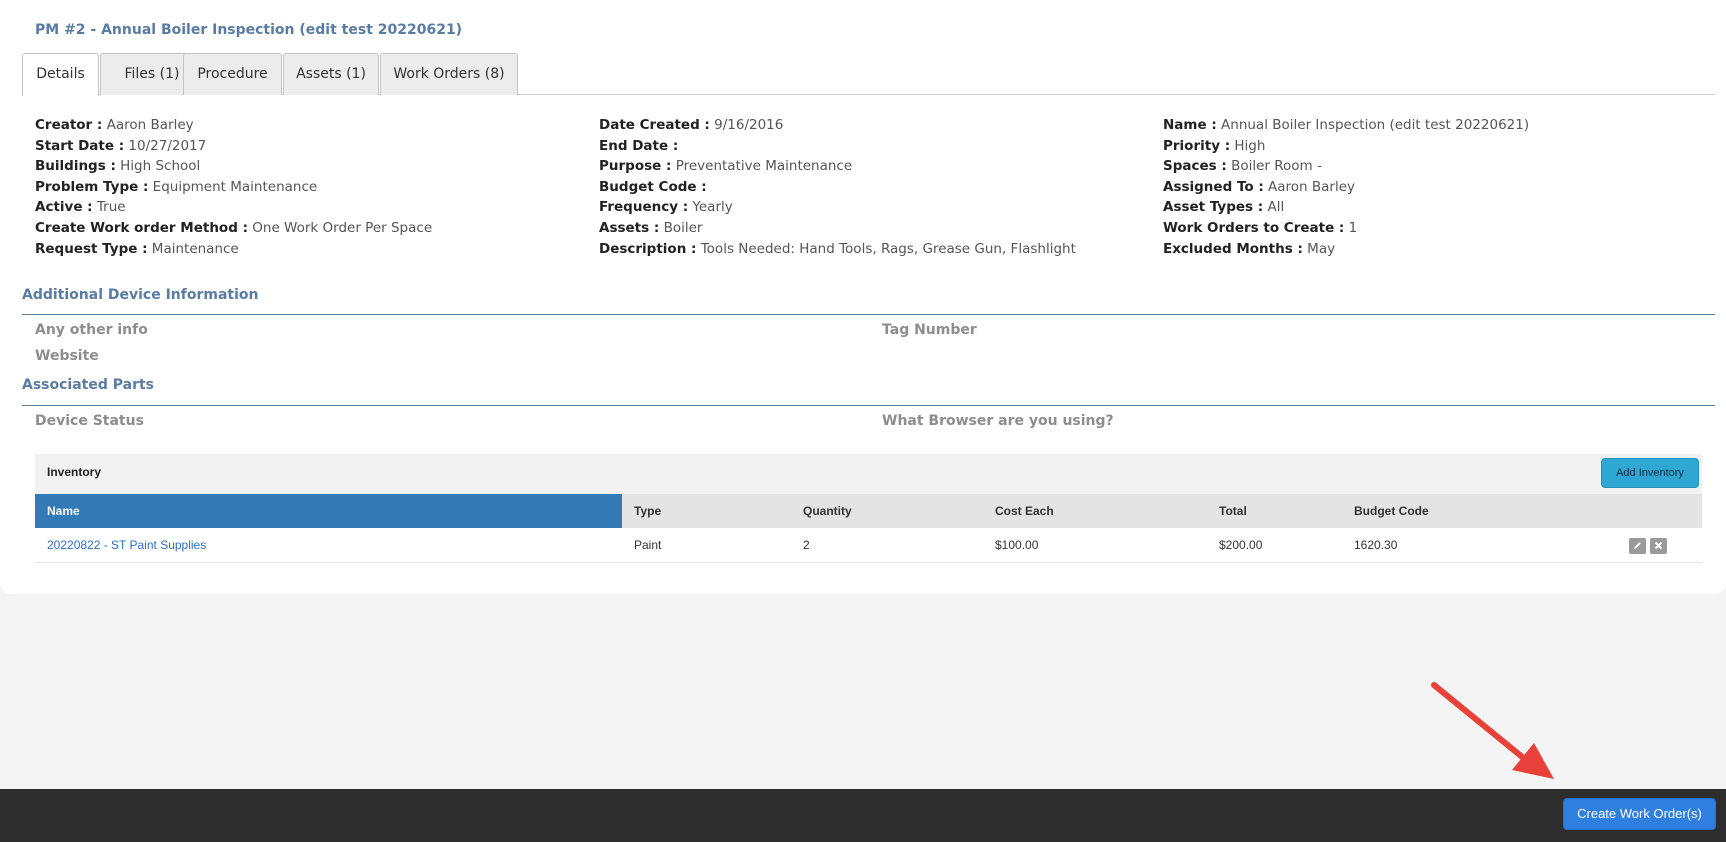  I want to click on column-header-total: Total, so click(1233, 511).